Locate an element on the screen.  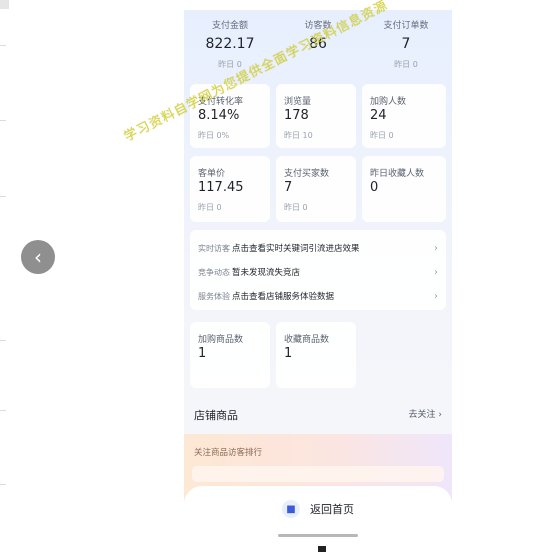
back-home-button: ■ 返回首页 is located at coordinates (318, 509).